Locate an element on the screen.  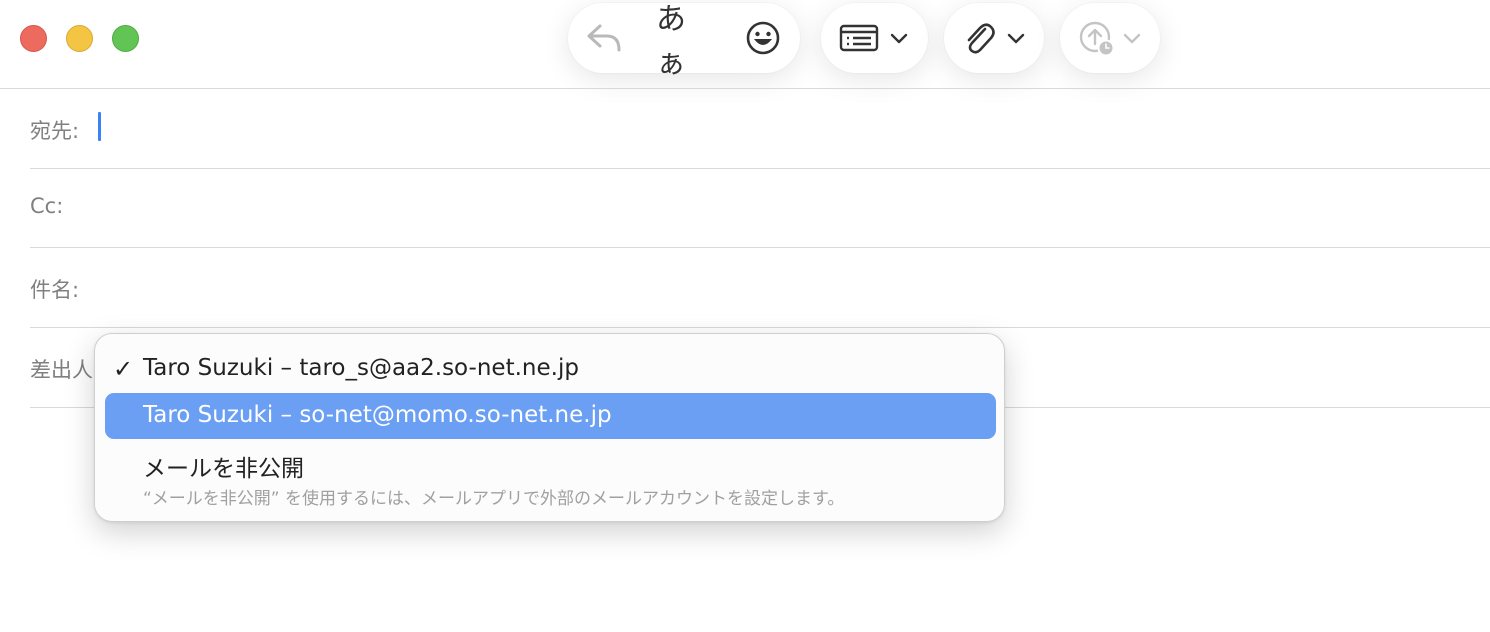
menu-item-label: メールを非公開 is located at coordinates (223, 469).